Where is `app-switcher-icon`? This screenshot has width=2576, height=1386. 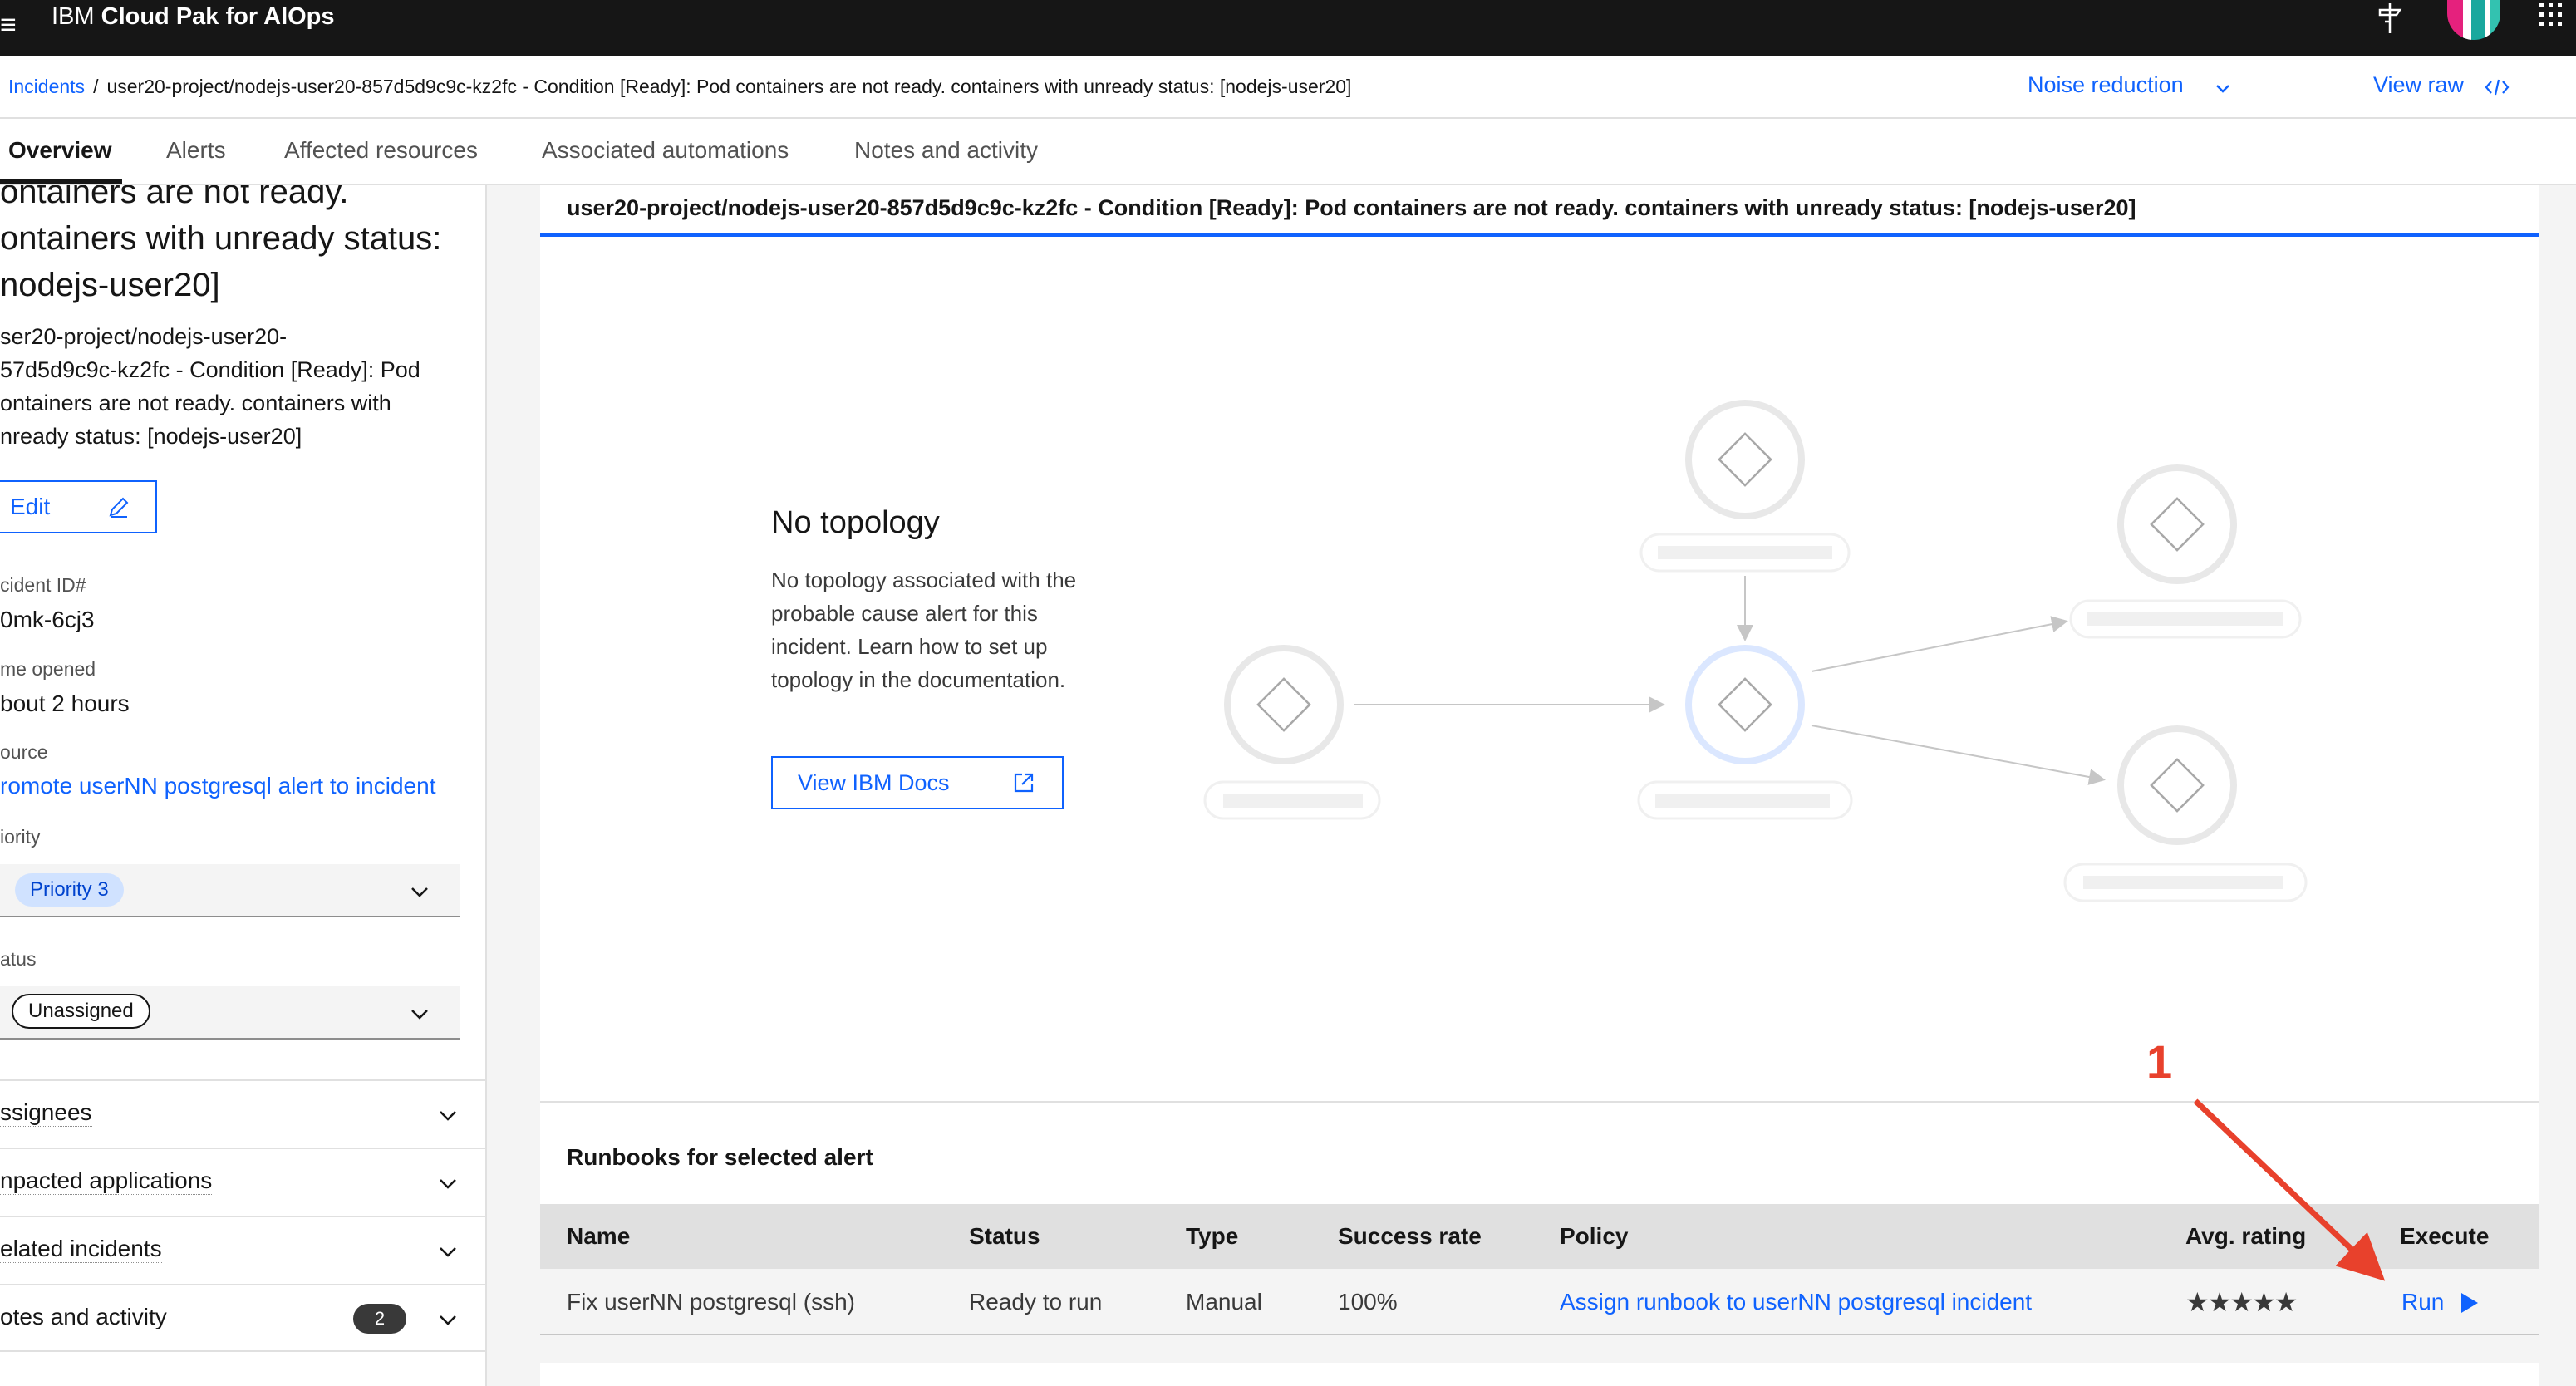 app-switcher-icon is located at coordinates (2551, 20).